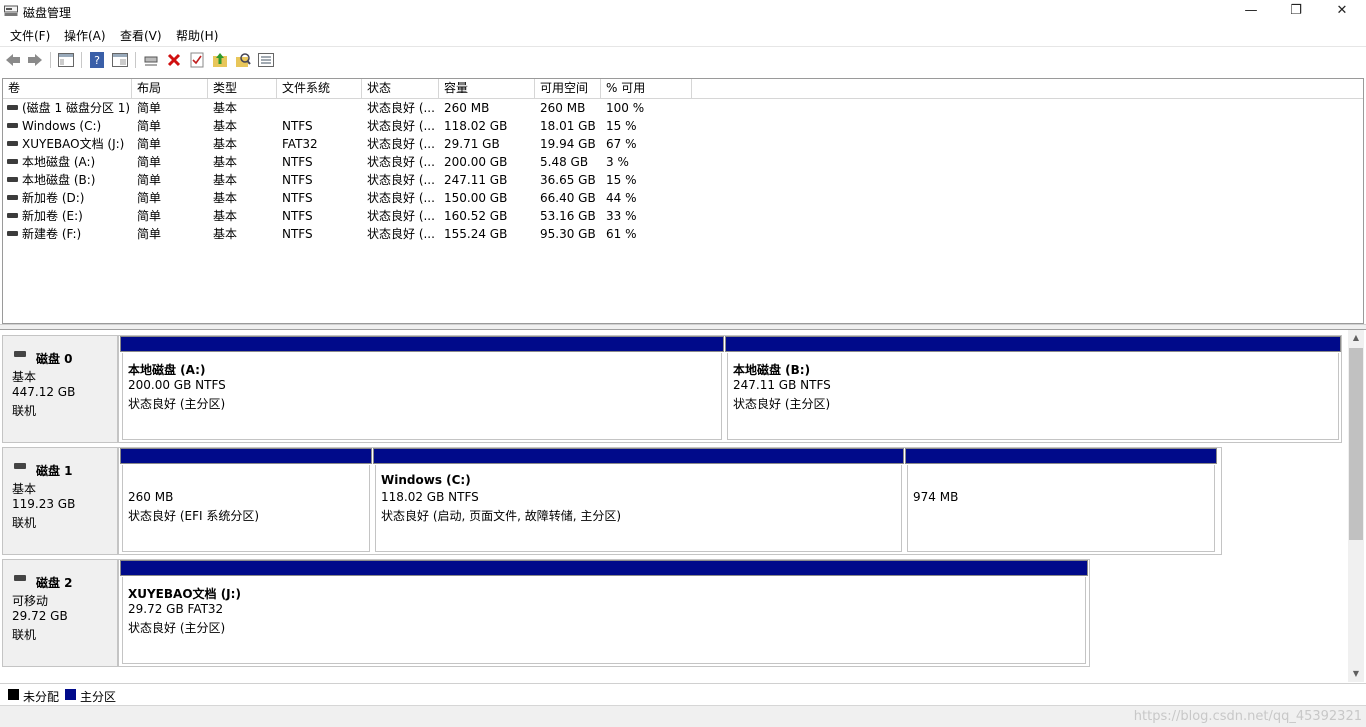  Describe the element at coordinates (467, 108) in the screenshot. I see `cell-capacity: 260 MB` at that location.